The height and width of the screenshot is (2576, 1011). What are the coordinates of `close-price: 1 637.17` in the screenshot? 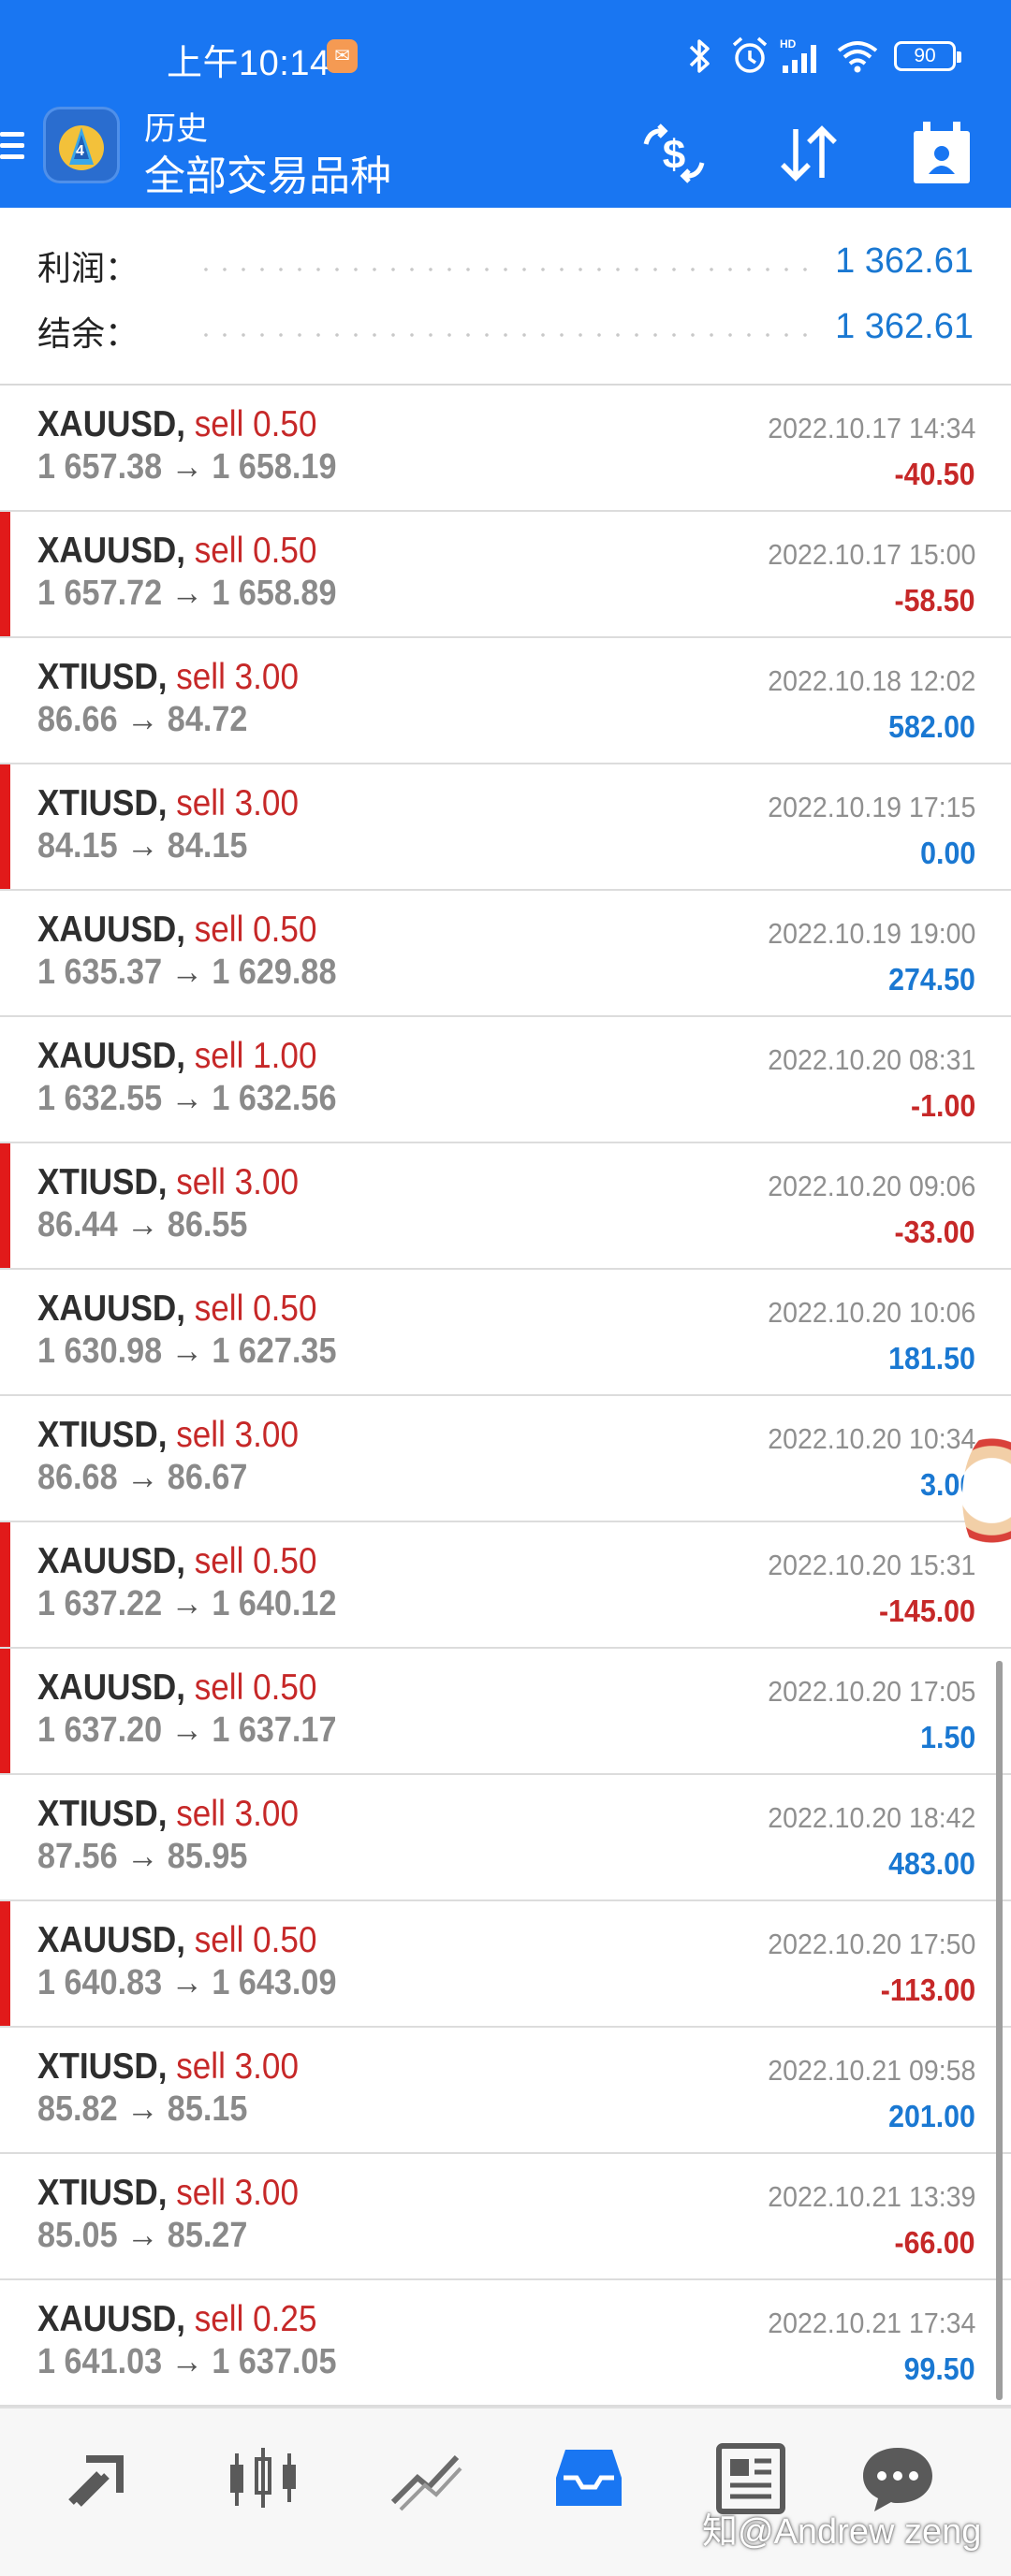 It's located at (274, 1730).